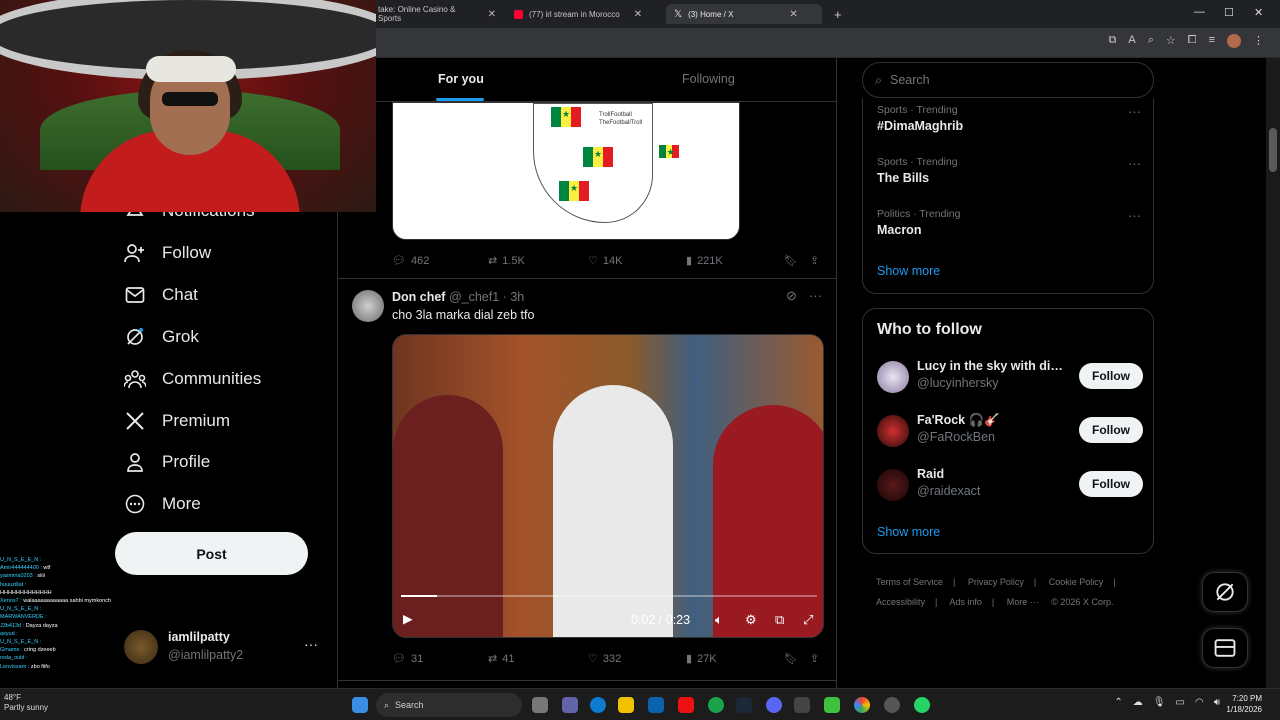  Describe the element at coordinates (167, 253) in the screenshot. I see `sidebar-item-follow: Follow` at that location.